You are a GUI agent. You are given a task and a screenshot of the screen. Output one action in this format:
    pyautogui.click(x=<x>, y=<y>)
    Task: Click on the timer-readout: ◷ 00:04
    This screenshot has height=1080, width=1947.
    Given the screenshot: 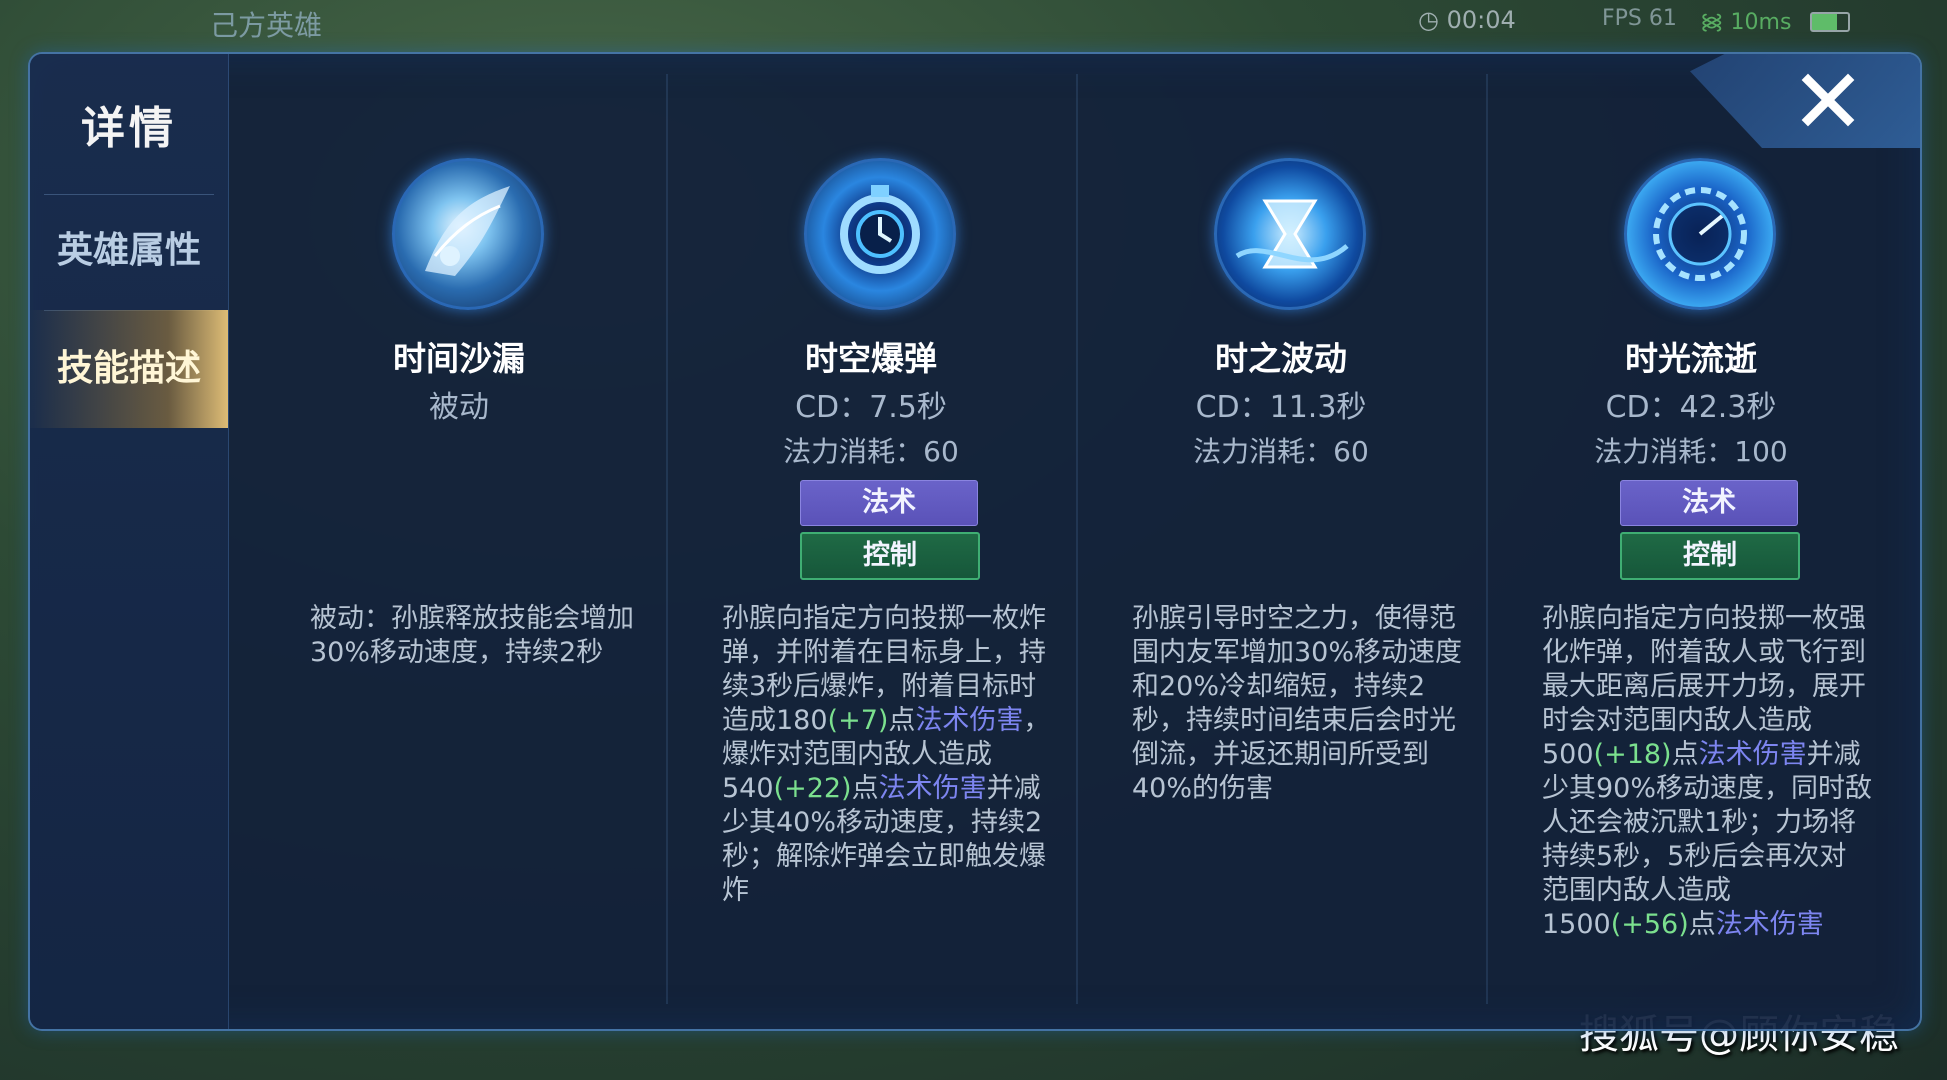 What is the action you would take?
    pyautogui.click(x=1467, y=20)
    